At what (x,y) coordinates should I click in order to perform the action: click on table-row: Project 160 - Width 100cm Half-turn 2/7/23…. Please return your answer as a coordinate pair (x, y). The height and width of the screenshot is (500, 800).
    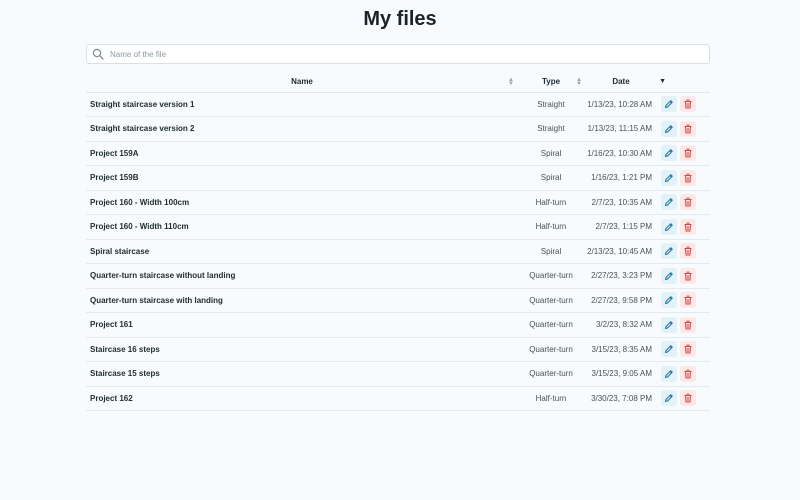
    Looking at the image, I should click on (398, 202).